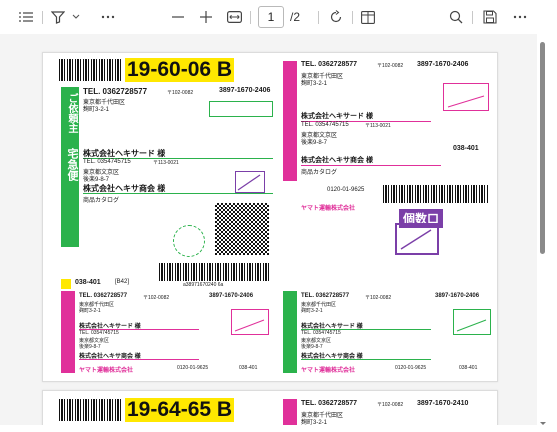  I want to click on two-page-icon, so click(368, 17).